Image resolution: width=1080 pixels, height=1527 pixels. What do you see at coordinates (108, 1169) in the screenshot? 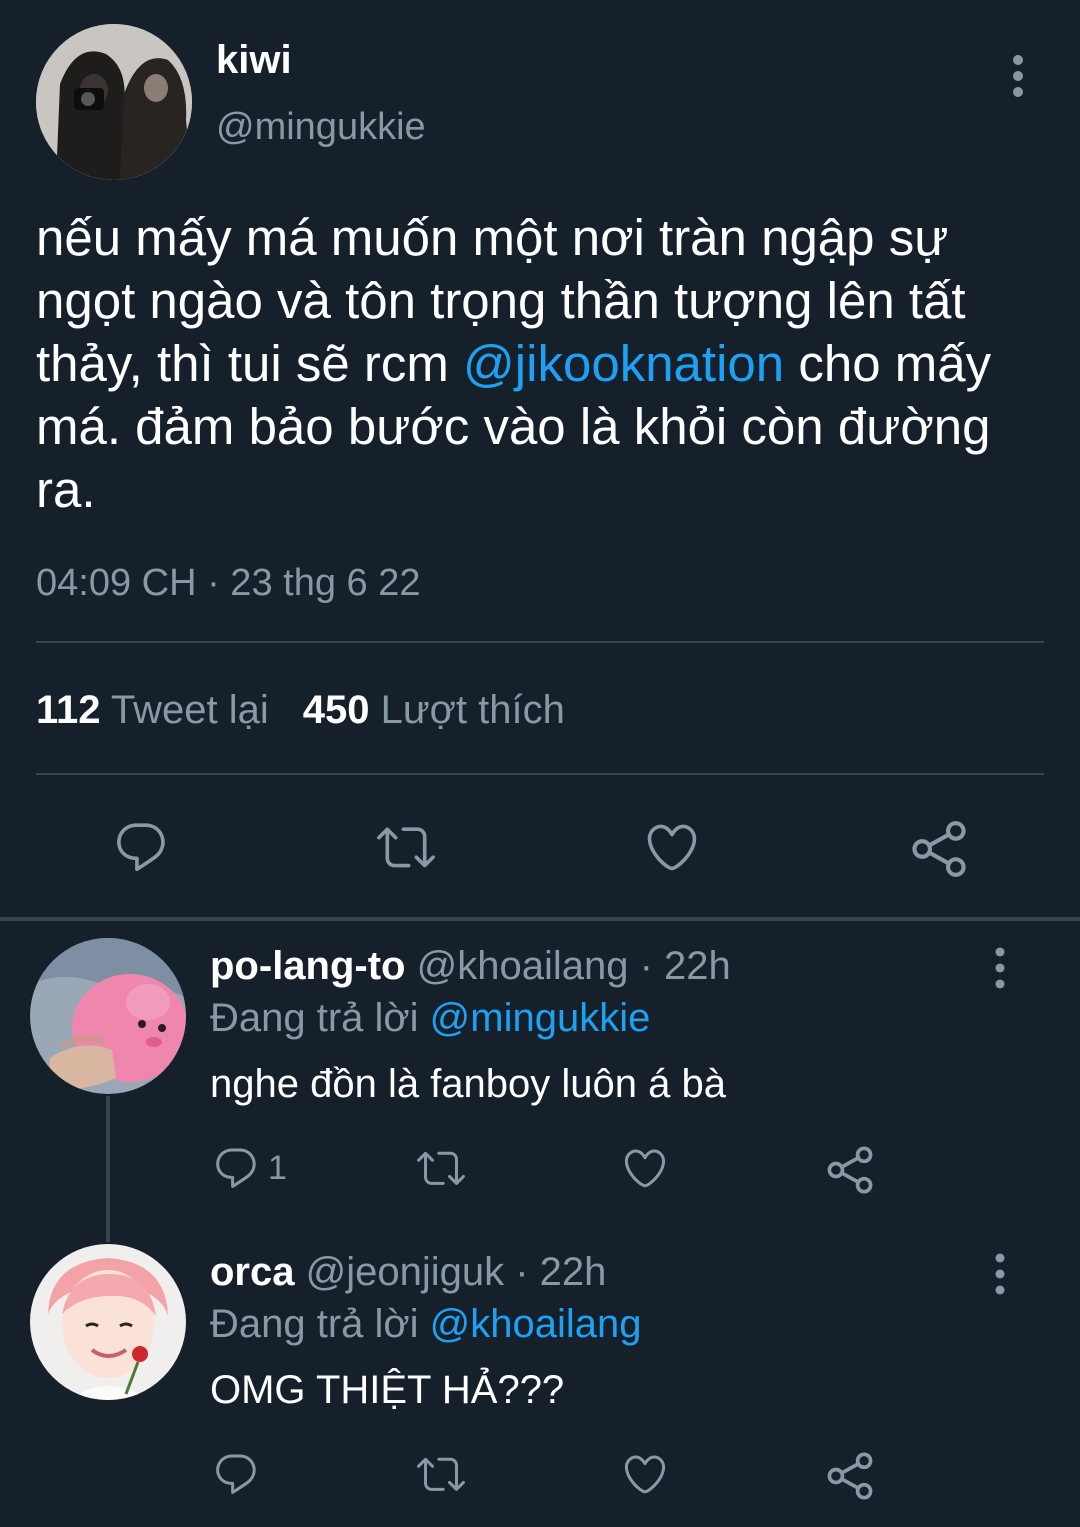
I see `thread-line` at bounding box center [108, 1169].